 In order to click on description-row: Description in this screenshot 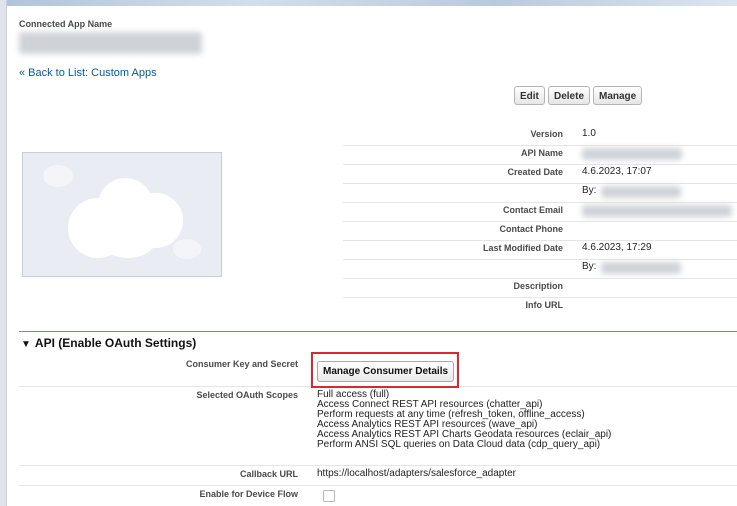, I will do `click(540, 288)`.